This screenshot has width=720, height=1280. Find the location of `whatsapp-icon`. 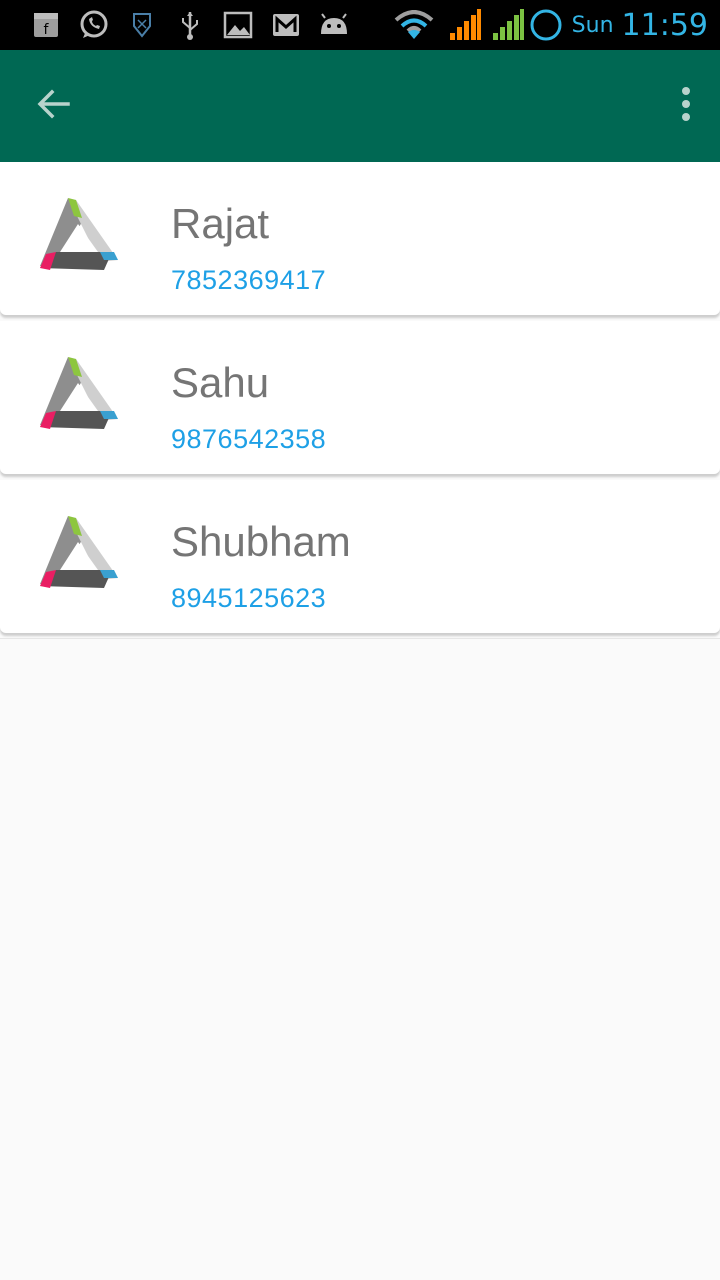

whatsapp-icon is located at coordinates (94, 25).